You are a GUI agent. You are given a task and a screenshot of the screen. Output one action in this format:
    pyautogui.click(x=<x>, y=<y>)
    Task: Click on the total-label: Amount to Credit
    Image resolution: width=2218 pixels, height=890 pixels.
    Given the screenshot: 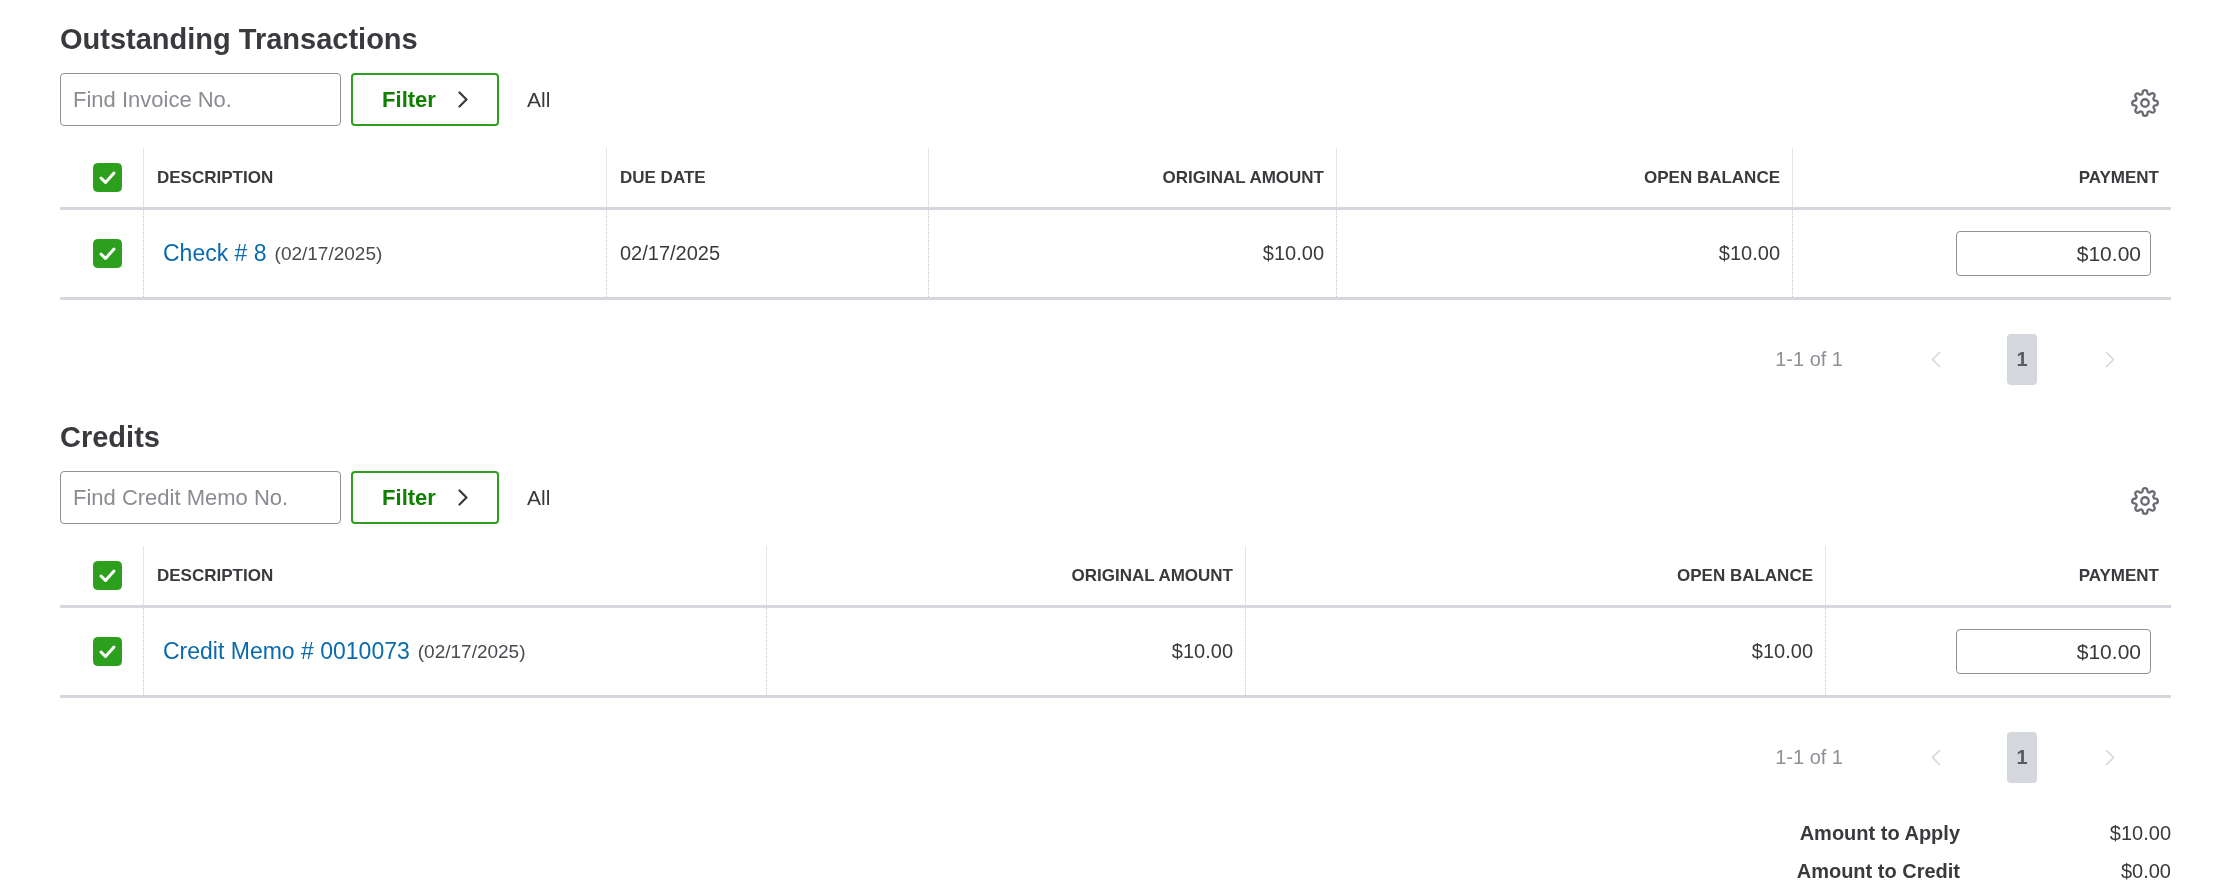 What is the action you would take?
    pyautogui.click(x=1878, y=871)
    